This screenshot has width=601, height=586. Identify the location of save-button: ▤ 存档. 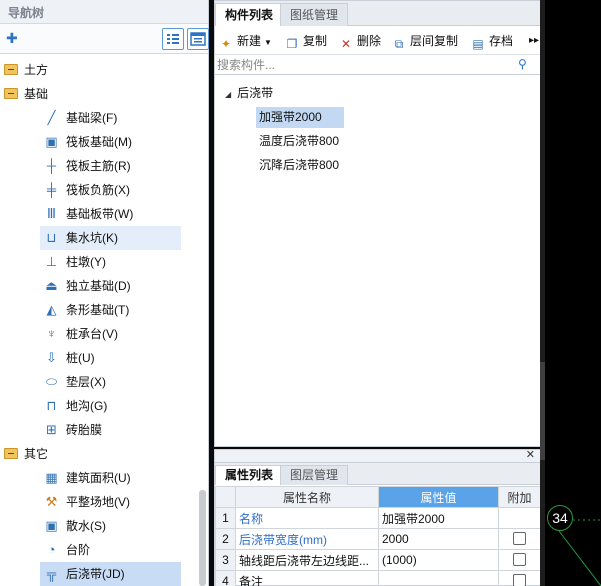
(492, 41).